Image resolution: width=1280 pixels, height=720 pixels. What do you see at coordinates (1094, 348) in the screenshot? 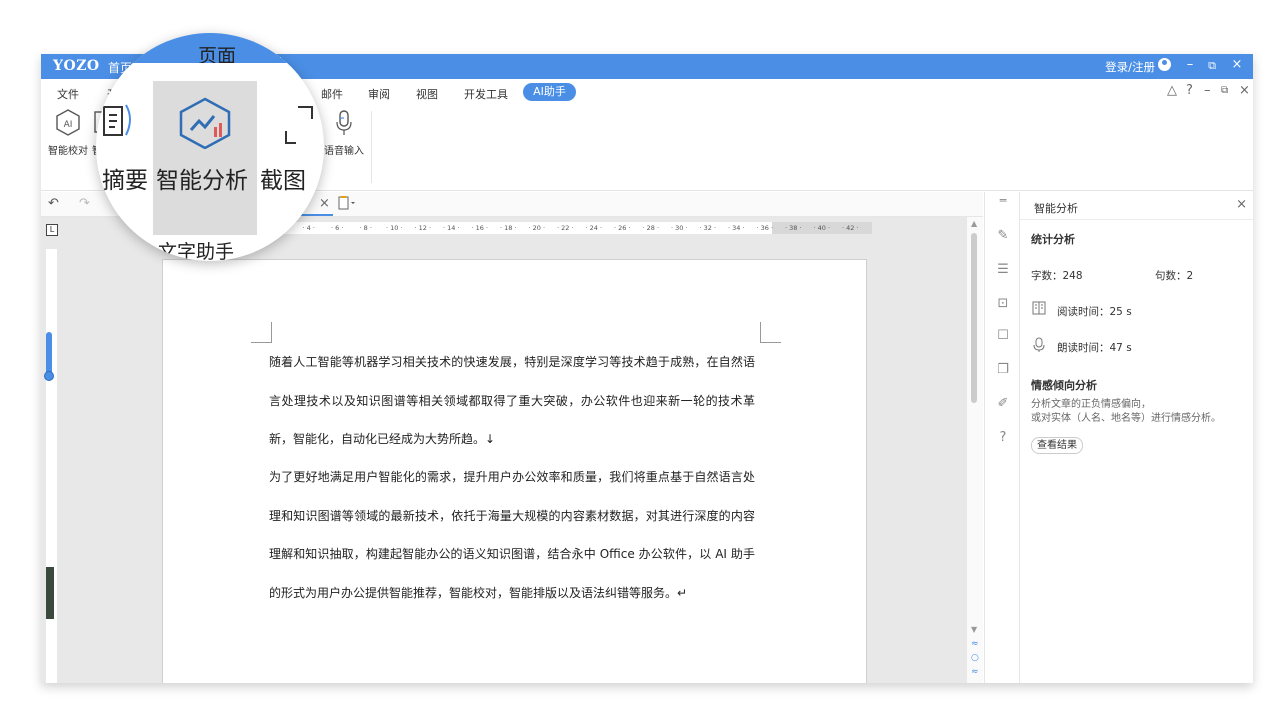
I see `speaking-time: 朗读时间：47 s` at bounding box center [1094, 348].